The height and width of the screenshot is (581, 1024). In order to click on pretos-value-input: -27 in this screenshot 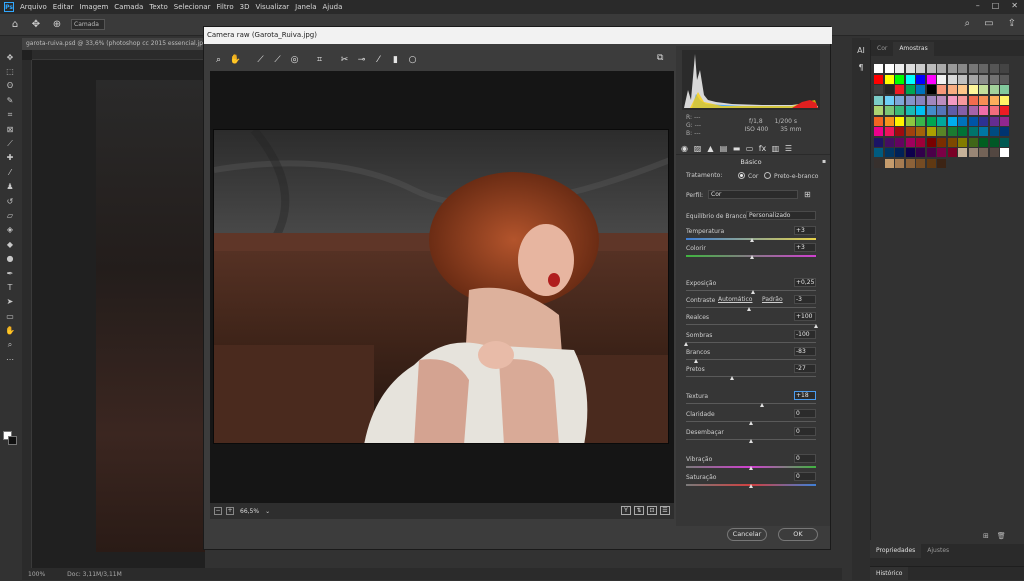, I will do `click(805, 368)`.